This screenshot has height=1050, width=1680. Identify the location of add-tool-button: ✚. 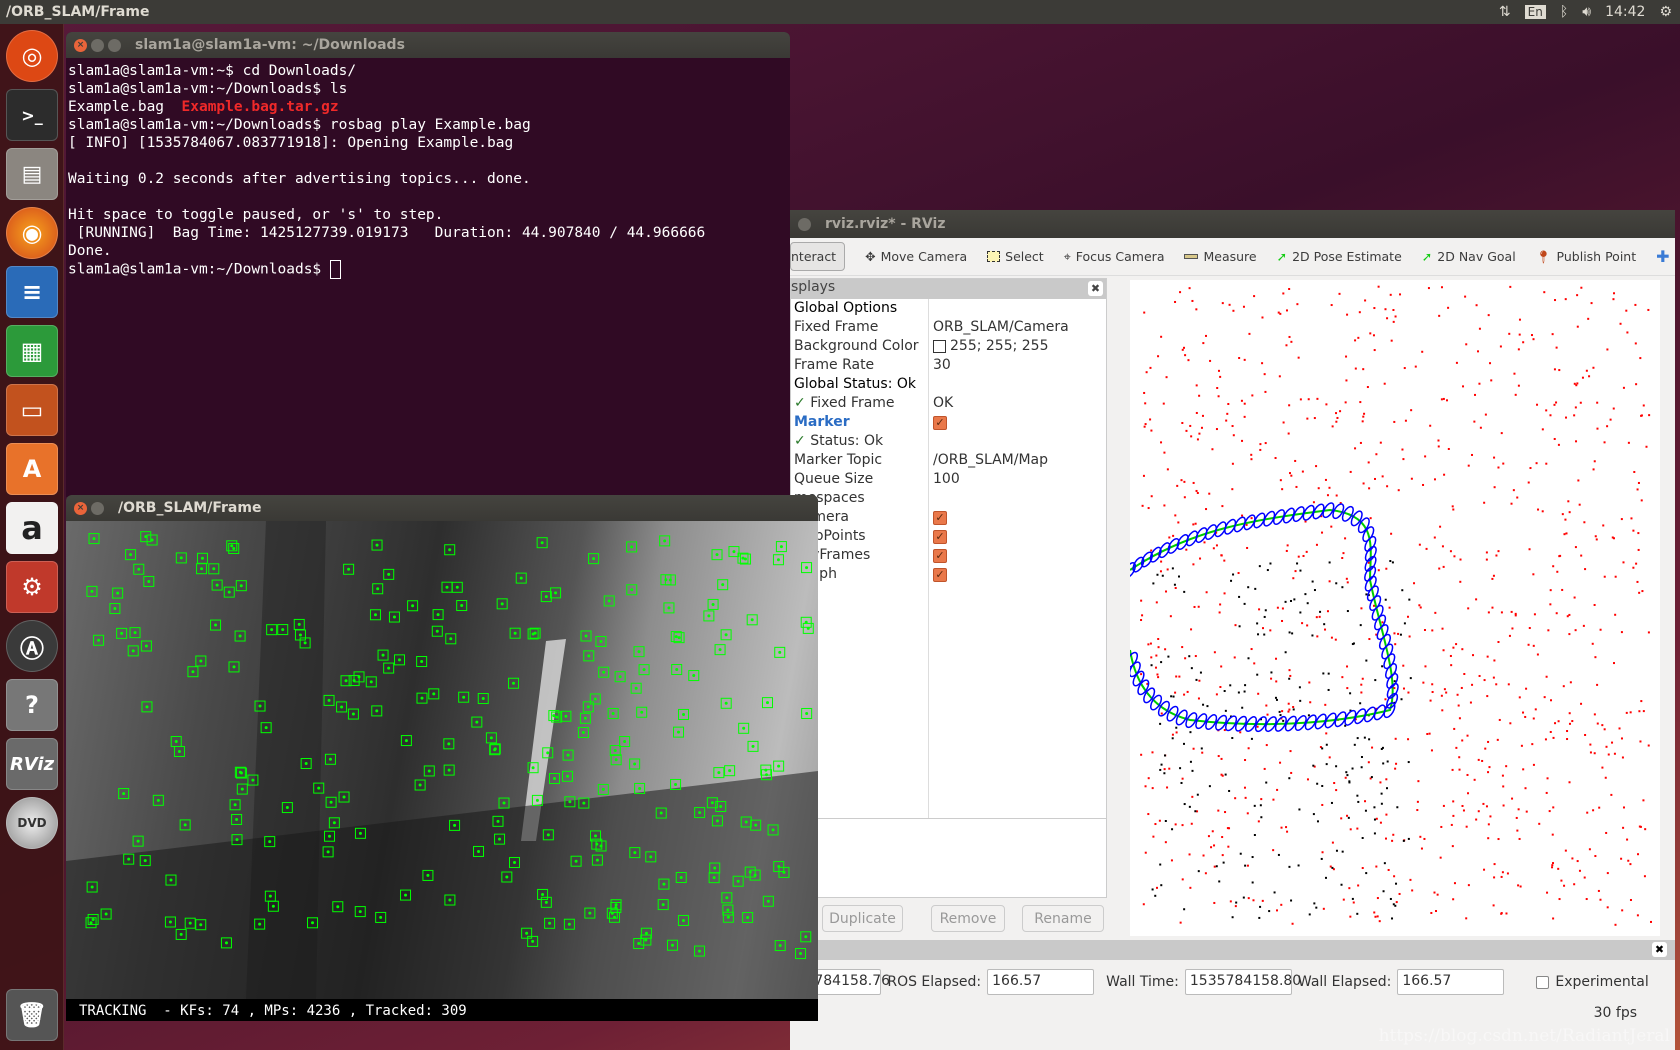
(1662, 256).